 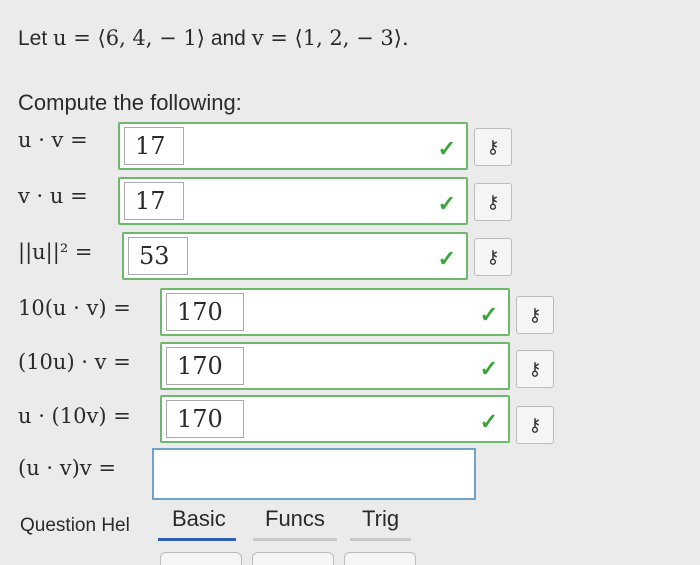 I want to click on question-statement: Let u = ⟨6, 4, − 1⟩ and v = ⟨1, 2, − 3⟩., so click(x=213, y=38).